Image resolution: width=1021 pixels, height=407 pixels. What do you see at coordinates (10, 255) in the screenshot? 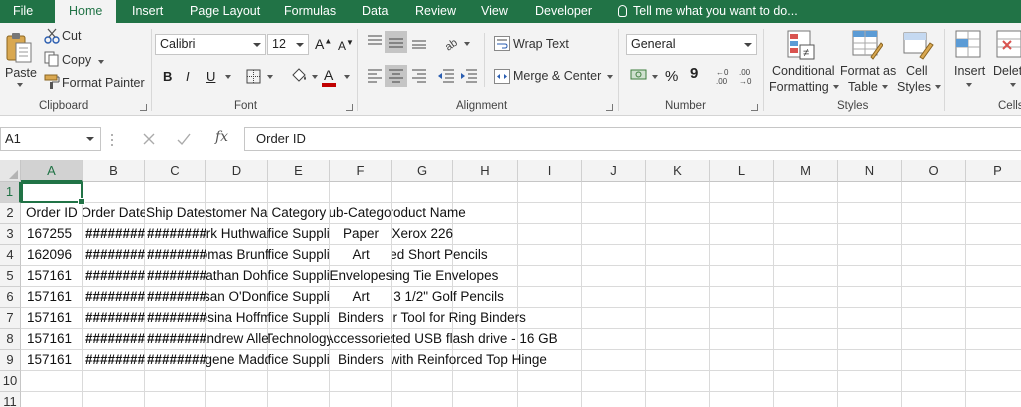
I see `row-header-4: 4` at bounding box center [10, 255].